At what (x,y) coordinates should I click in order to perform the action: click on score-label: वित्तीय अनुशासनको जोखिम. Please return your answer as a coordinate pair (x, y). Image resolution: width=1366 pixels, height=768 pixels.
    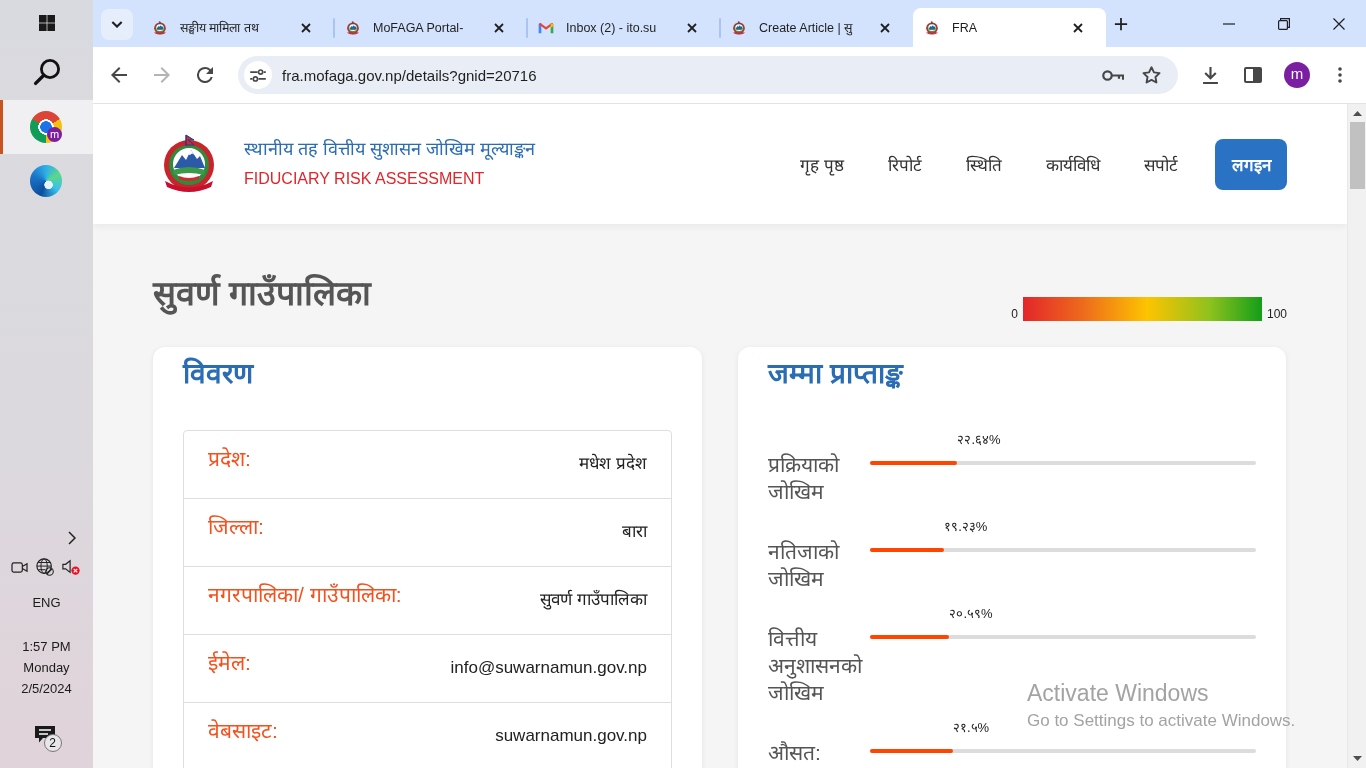
    Looking at the image, I should click on (815, 666).